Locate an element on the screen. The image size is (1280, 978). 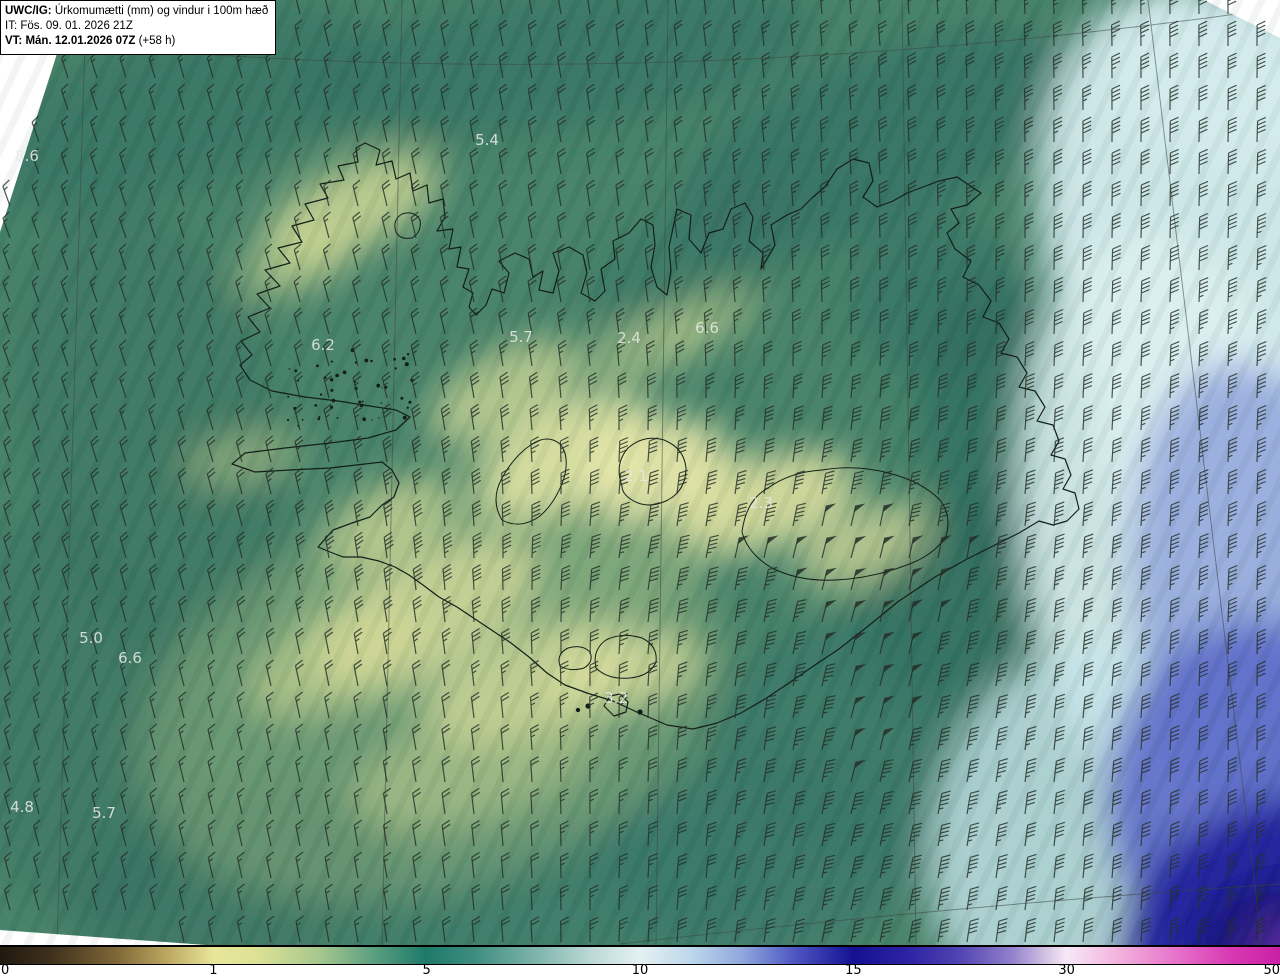
precip-value-label: 5.4 is located at coordinates (487, 140).